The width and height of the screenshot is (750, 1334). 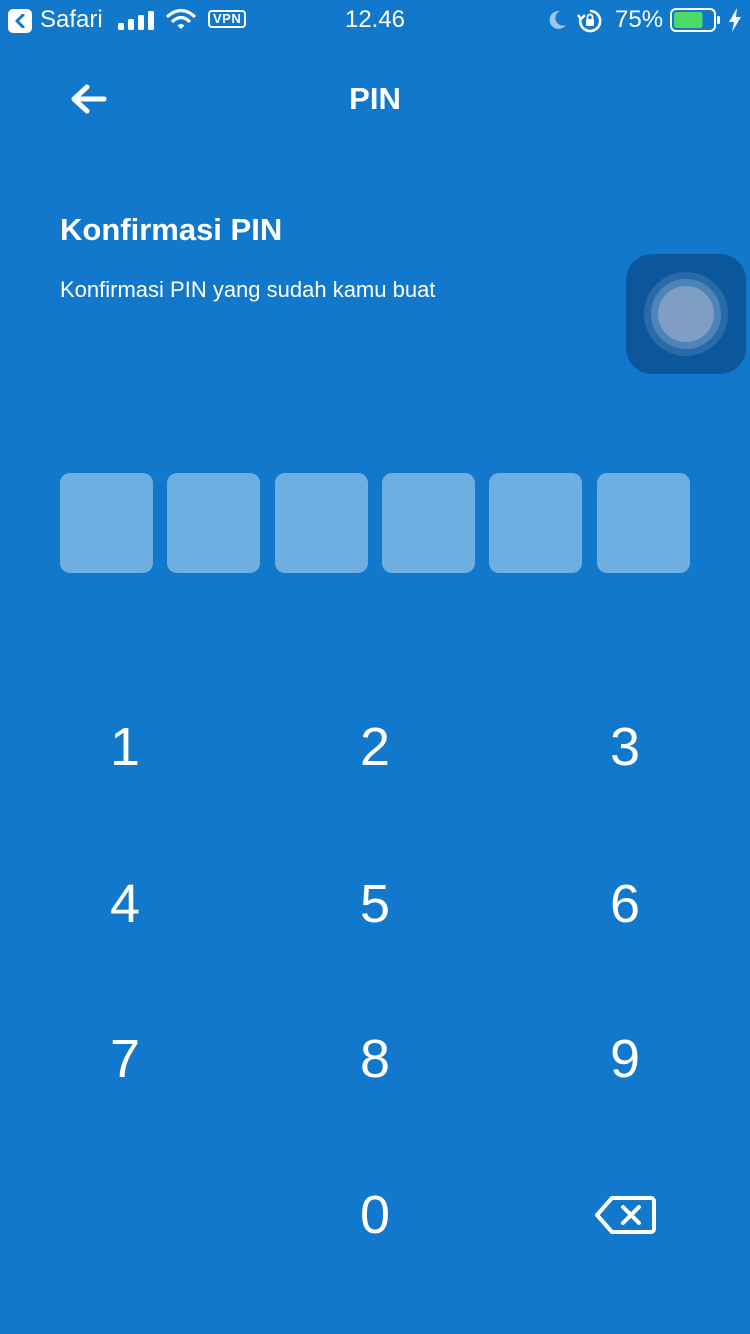 I want to click on confirm-pin-heading: Konfirmasi PIN, so click(x=171, y=229).